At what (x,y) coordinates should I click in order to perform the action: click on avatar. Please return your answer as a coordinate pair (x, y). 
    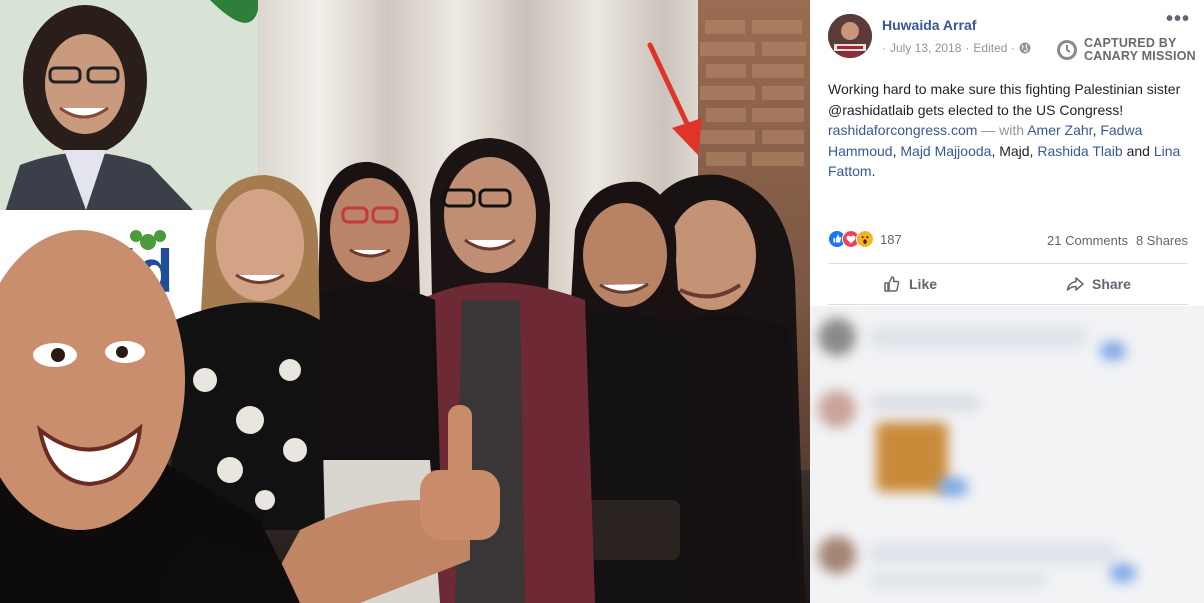
    Looking at the image, I should click on (850, 36).